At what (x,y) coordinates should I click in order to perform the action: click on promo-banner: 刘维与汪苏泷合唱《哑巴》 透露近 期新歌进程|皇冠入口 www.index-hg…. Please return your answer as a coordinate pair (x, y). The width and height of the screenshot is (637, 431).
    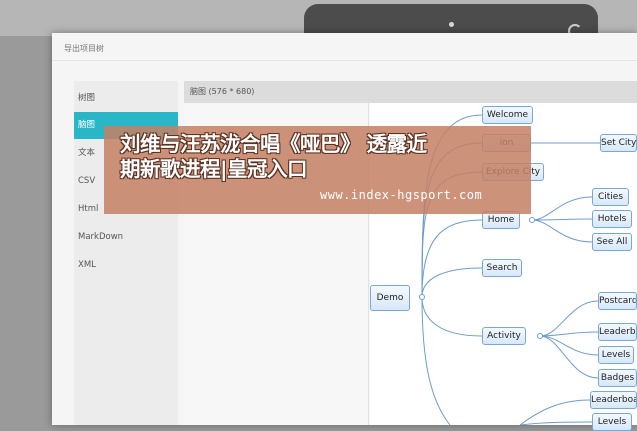
    Looking at the image, I should click on (317, 170).